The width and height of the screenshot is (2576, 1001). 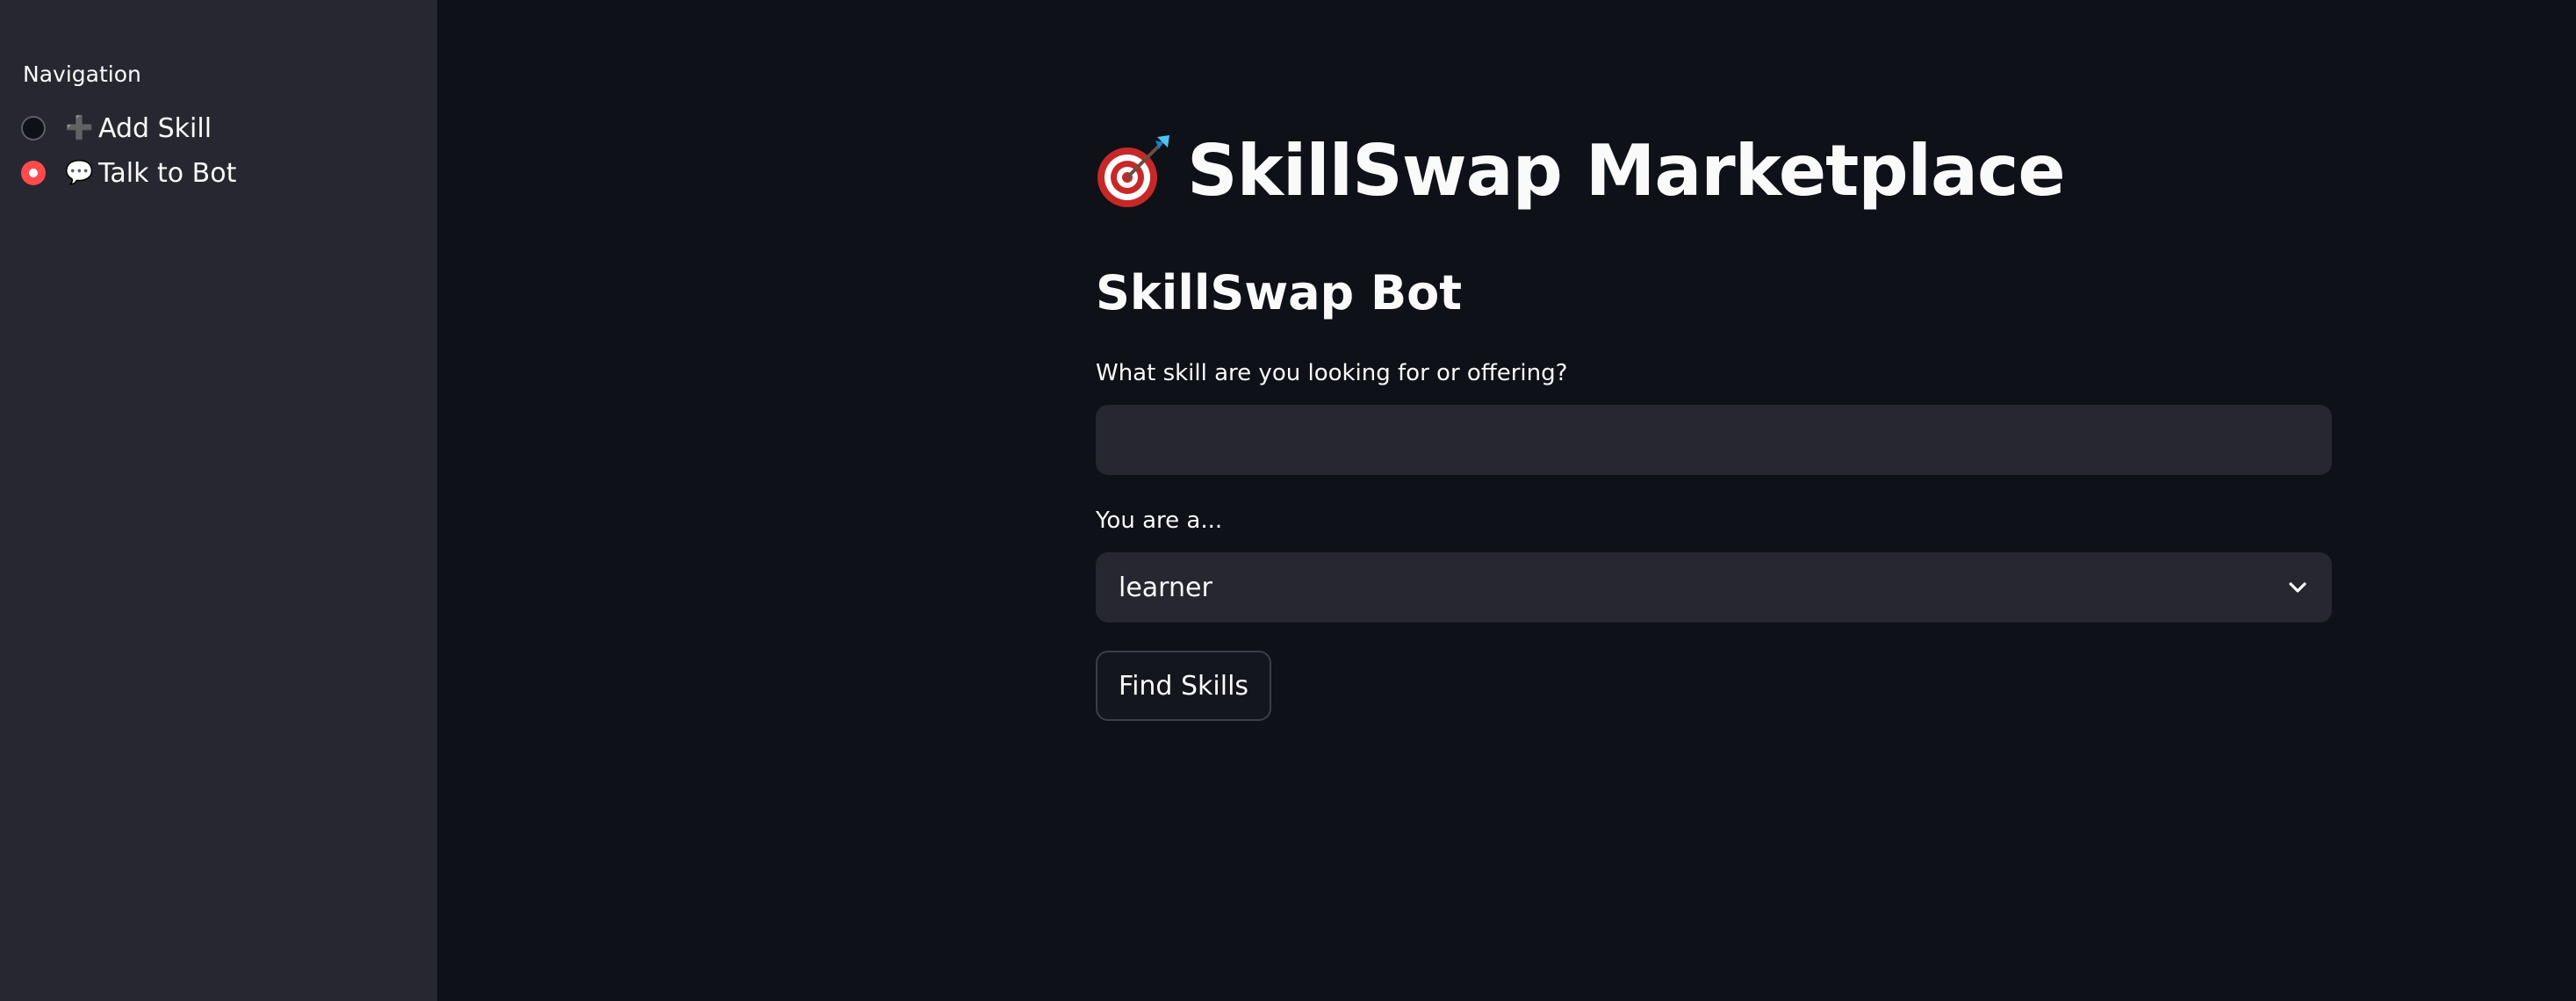 What do you see at coordinates (1714, 587) in the screenshot?
I see `role-select-dropdown: learner` at bounding box center [1714, 587].